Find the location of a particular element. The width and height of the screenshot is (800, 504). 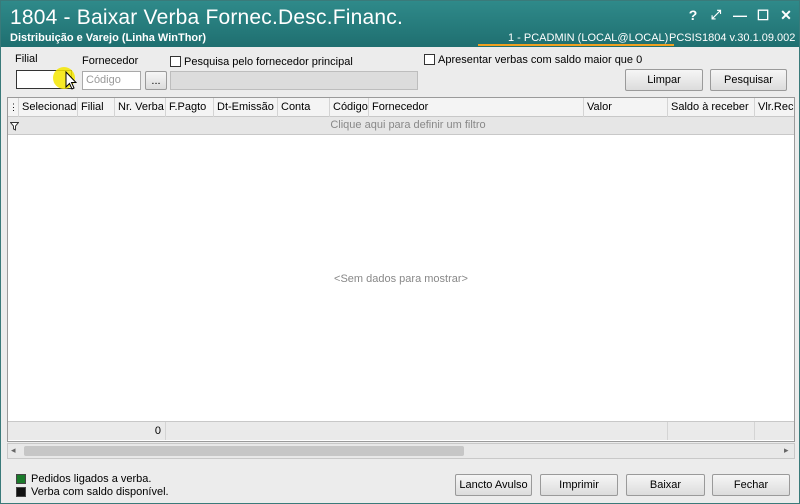

horizontal-scrollbar: ◂ ▸ is located at coordinates (401, 451).